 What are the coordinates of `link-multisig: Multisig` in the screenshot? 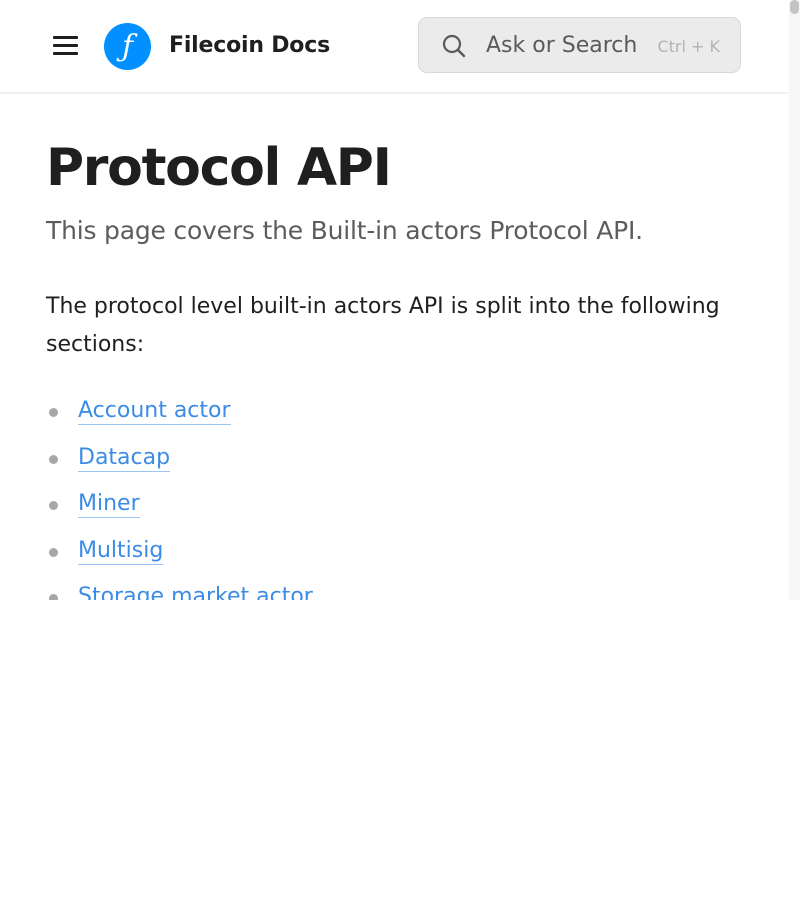 It's located at (121, 551).